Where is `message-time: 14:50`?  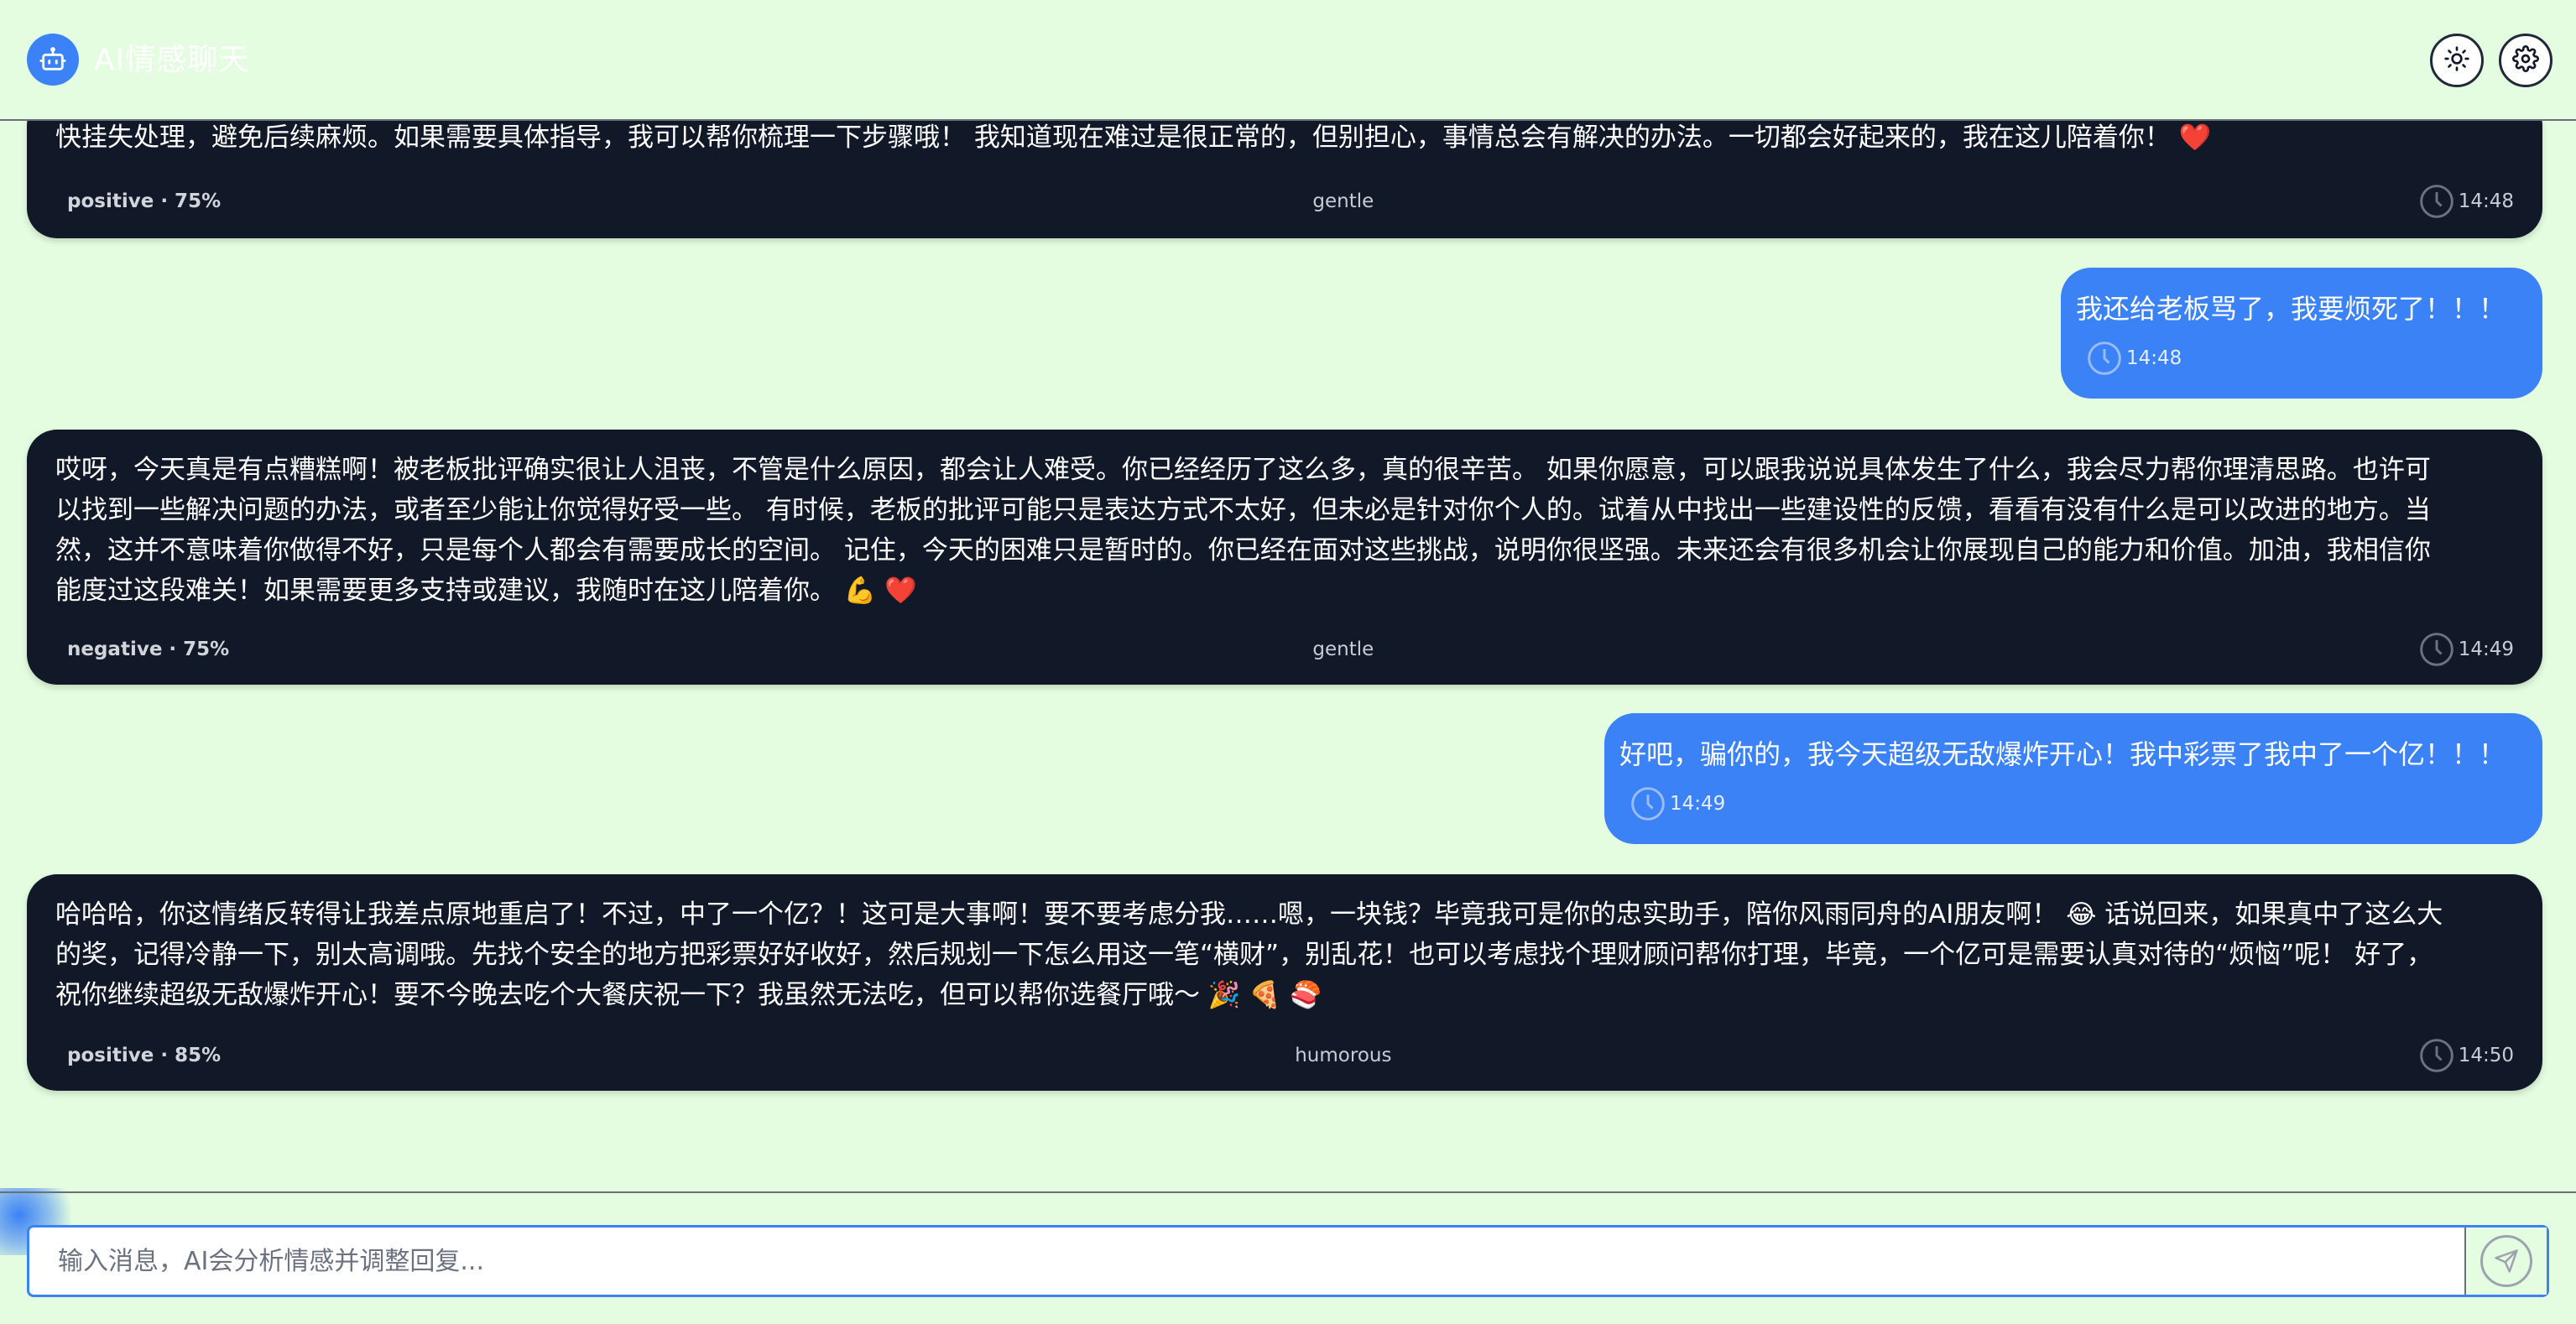 message-time: 14:50 is located at coordinates (2466, 1055).